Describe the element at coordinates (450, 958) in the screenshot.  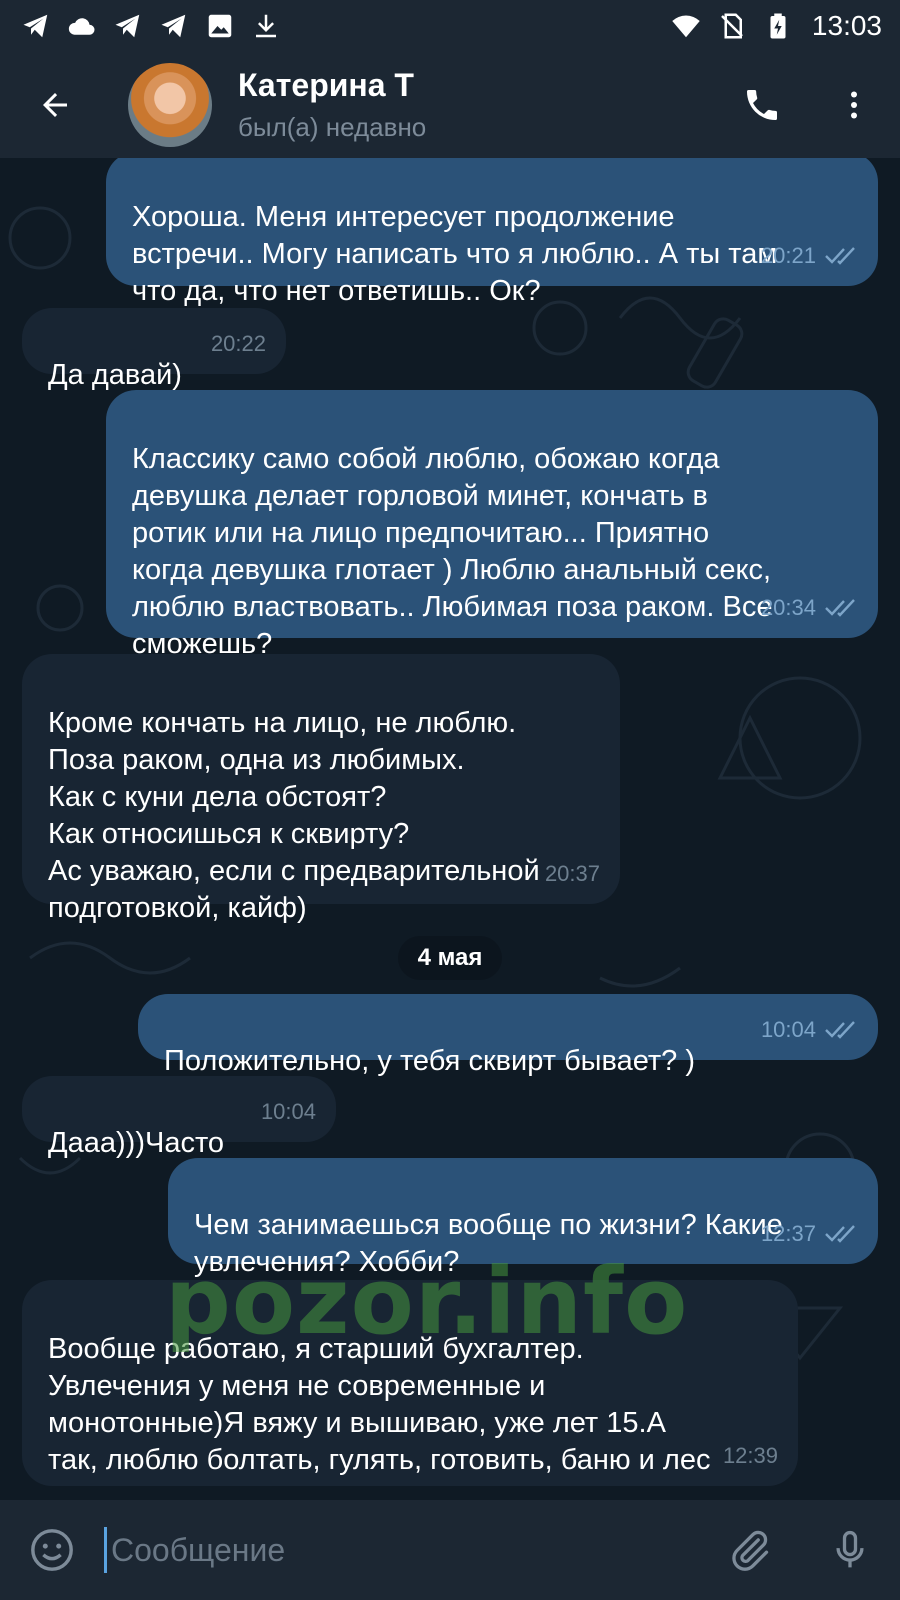
I see `date-separator: 4 мая` at that location.